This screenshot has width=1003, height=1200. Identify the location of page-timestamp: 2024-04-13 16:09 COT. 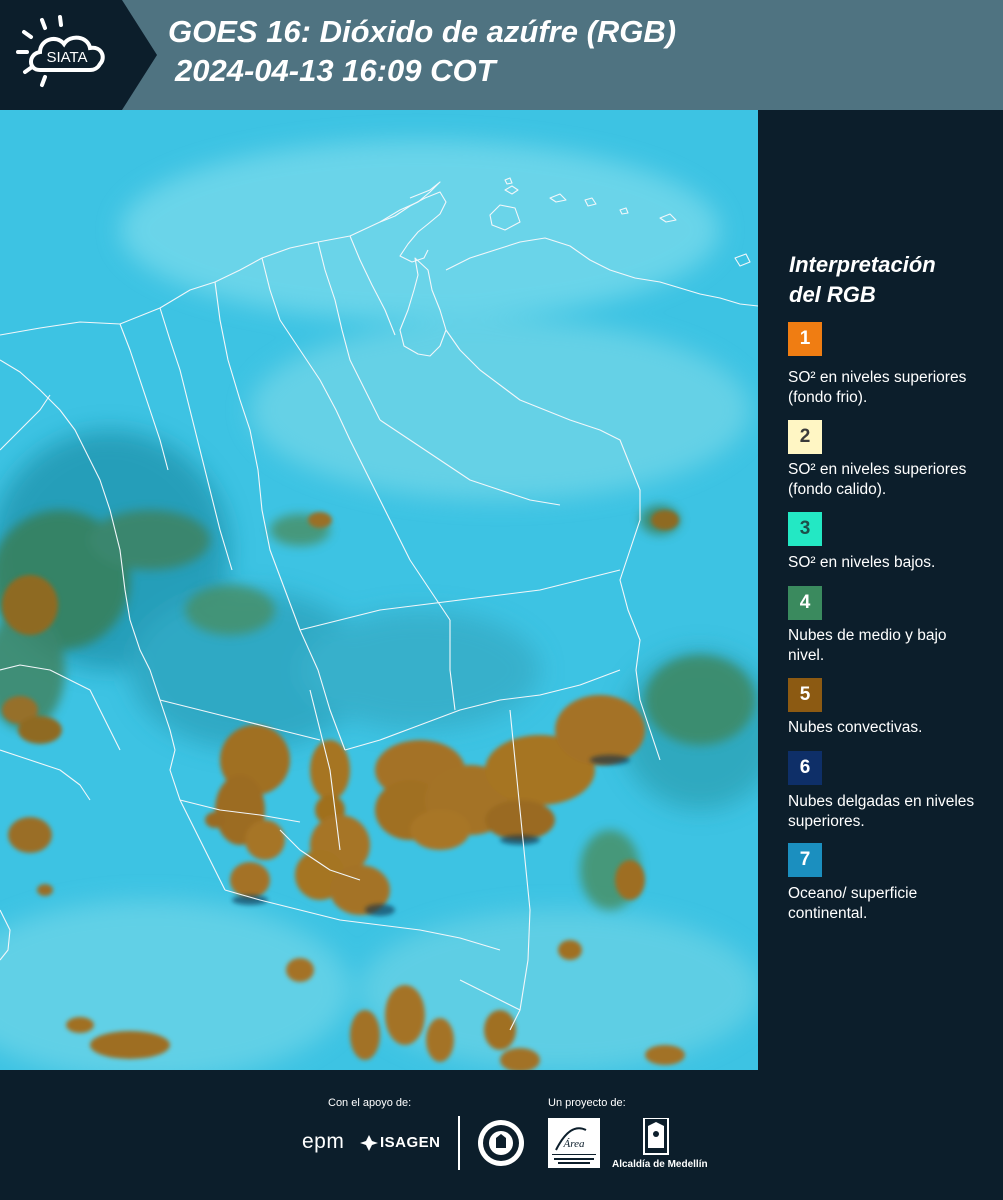
(335, 70).